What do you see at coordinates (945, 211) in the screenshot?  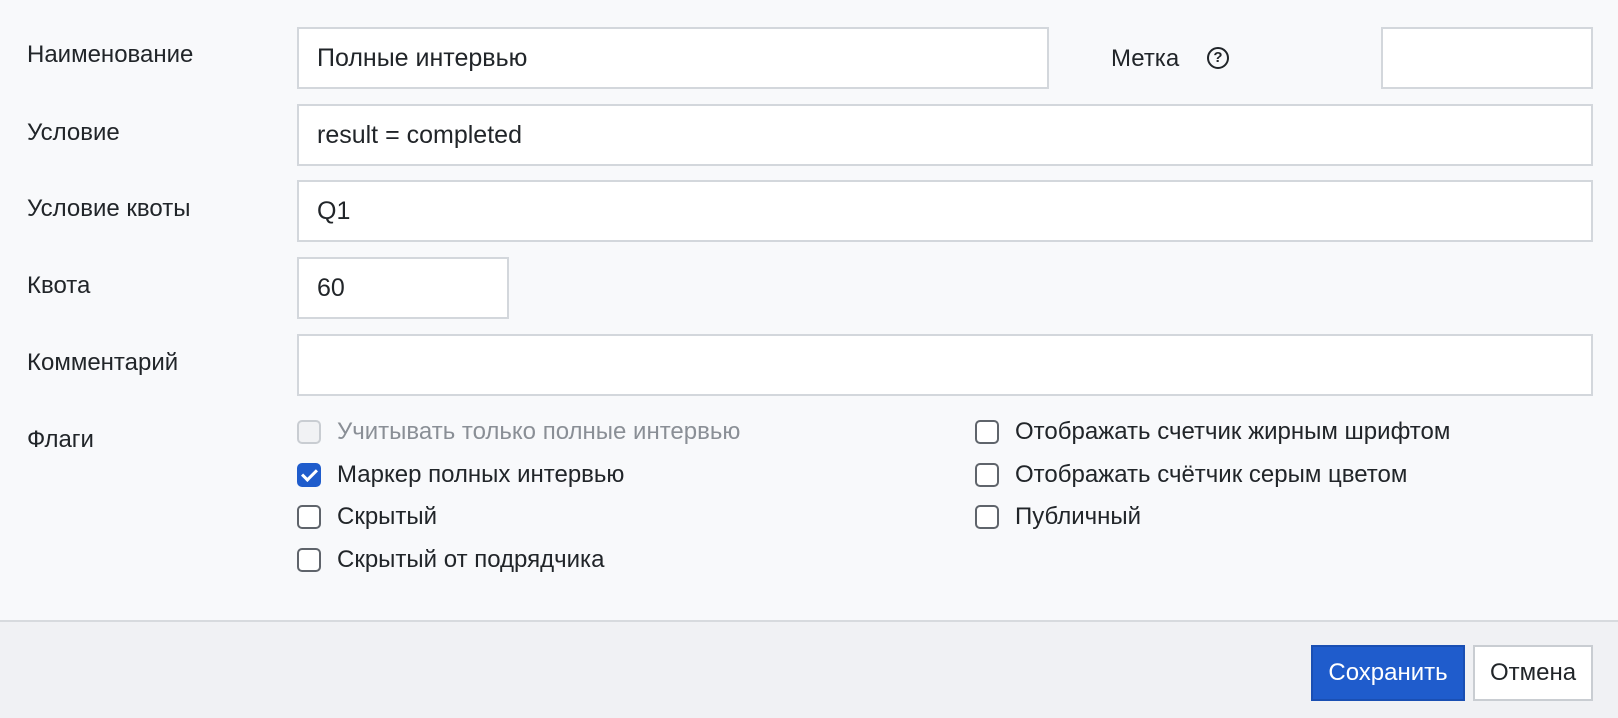 I see `quota-condition-input` at bounding box center [945, 211].